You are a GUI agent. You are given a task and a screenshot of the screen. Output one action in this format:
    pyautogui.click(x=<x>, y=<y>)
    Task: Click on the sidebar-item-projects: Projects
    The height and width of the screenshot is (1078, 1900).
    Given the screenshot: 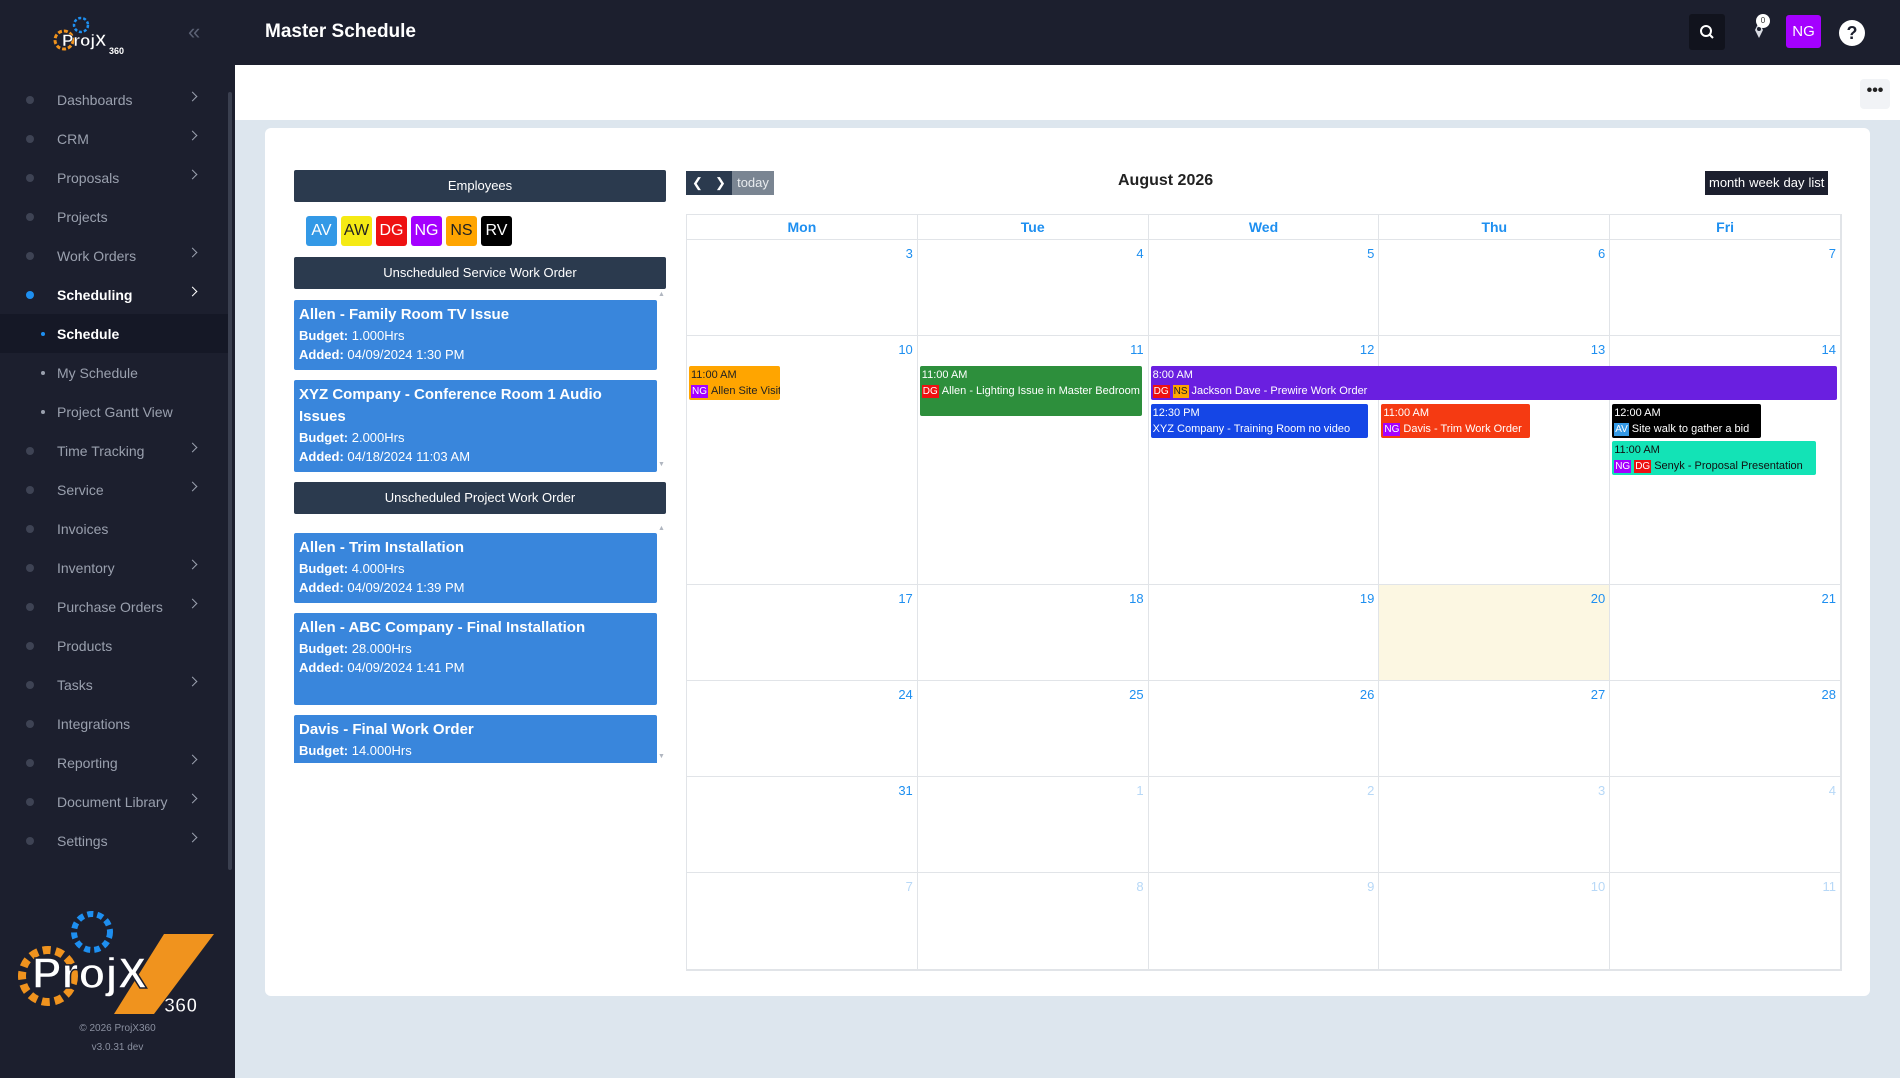 What is the action you would take?
    pyautogui.click(x=115, y=216)
    